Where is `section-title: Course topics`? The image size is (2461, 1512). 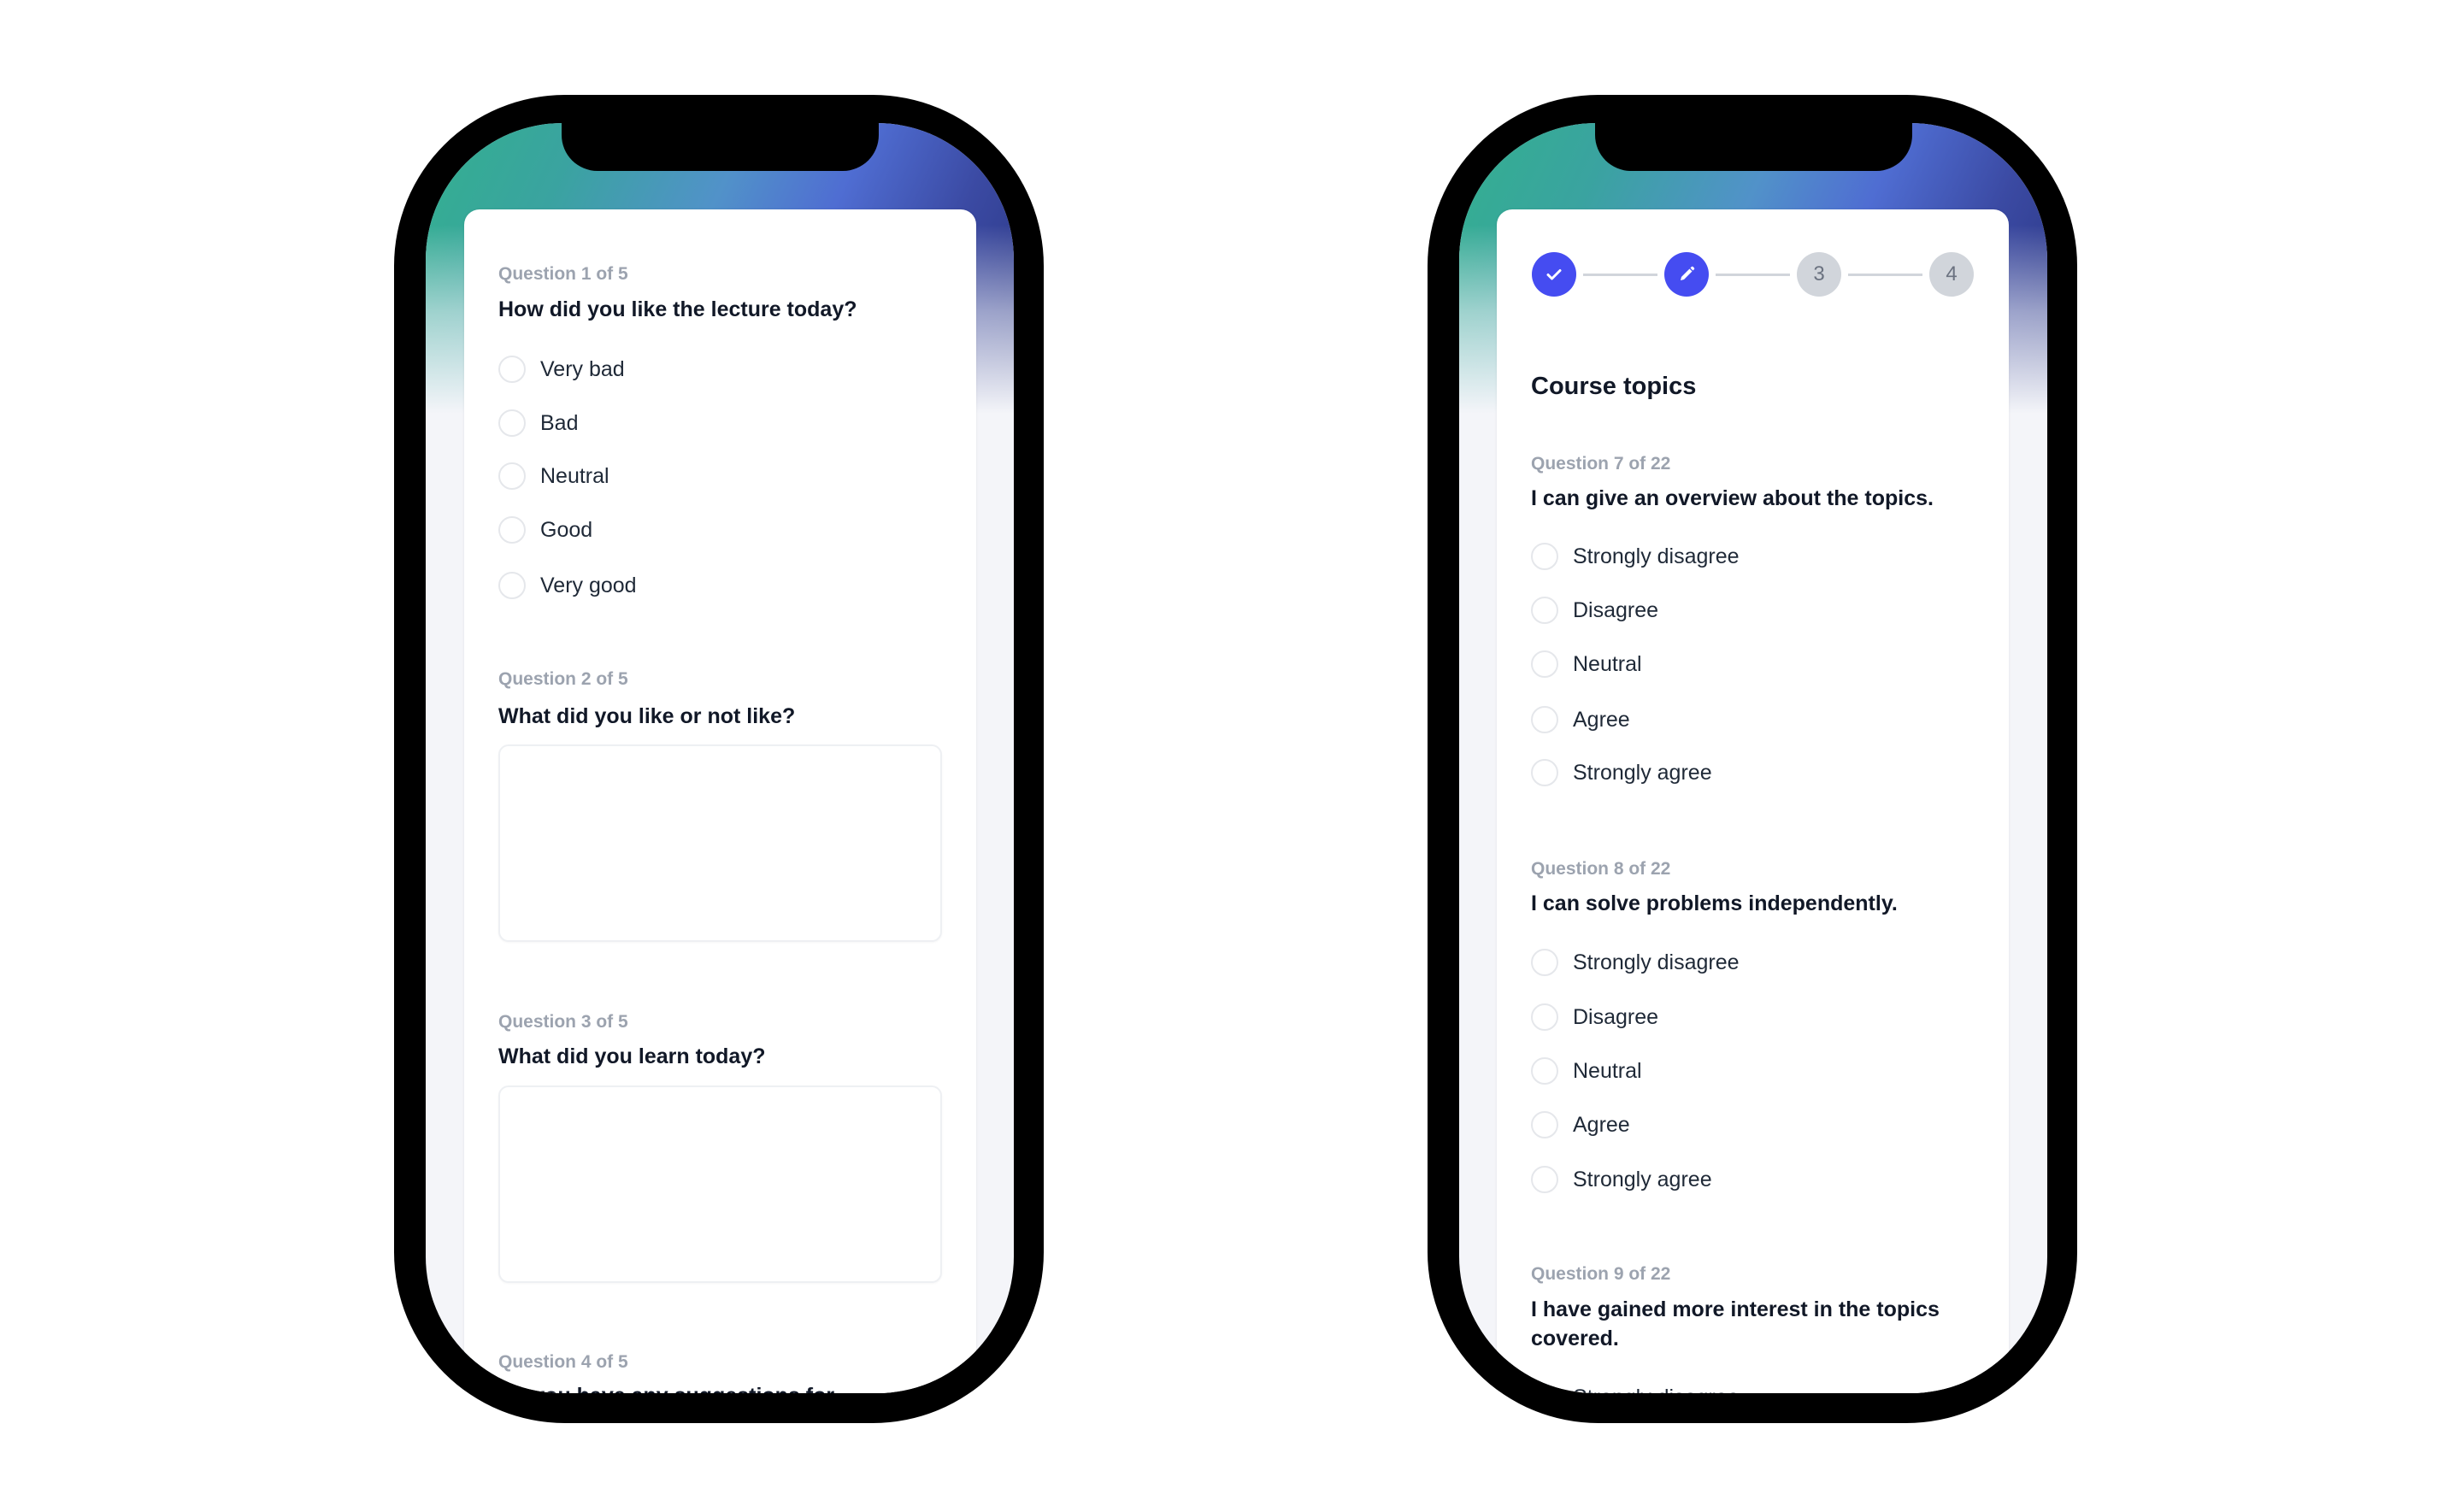 section-title: Course topics is located at coordinates (1614, 386).